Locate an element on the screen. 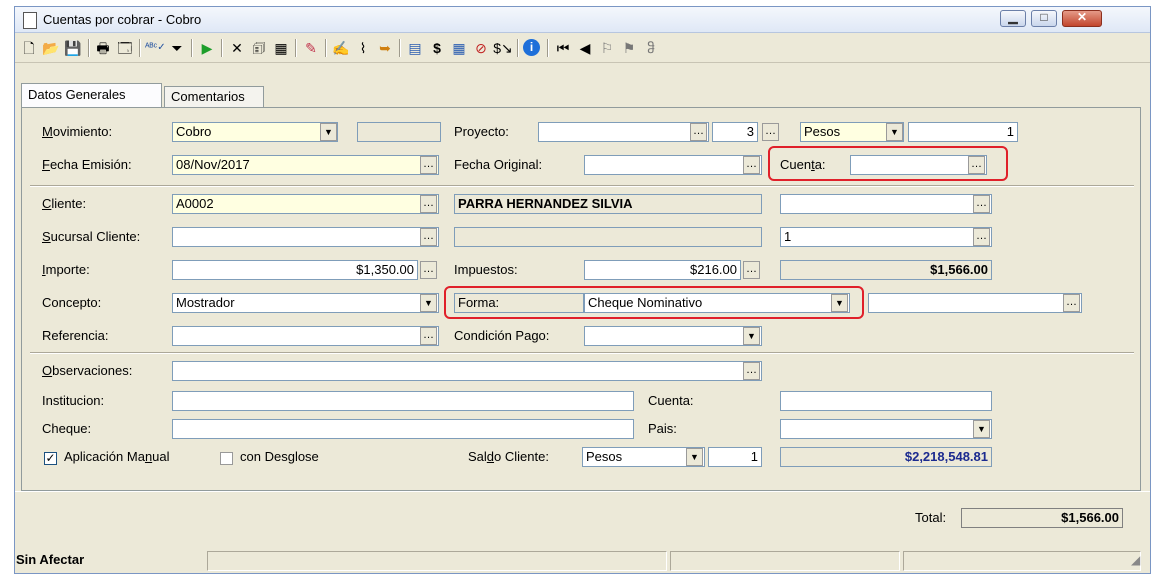 Image resolution: width=1151 pixels, height=574 pixels. institucion-input is located at coordinates (403, 401).